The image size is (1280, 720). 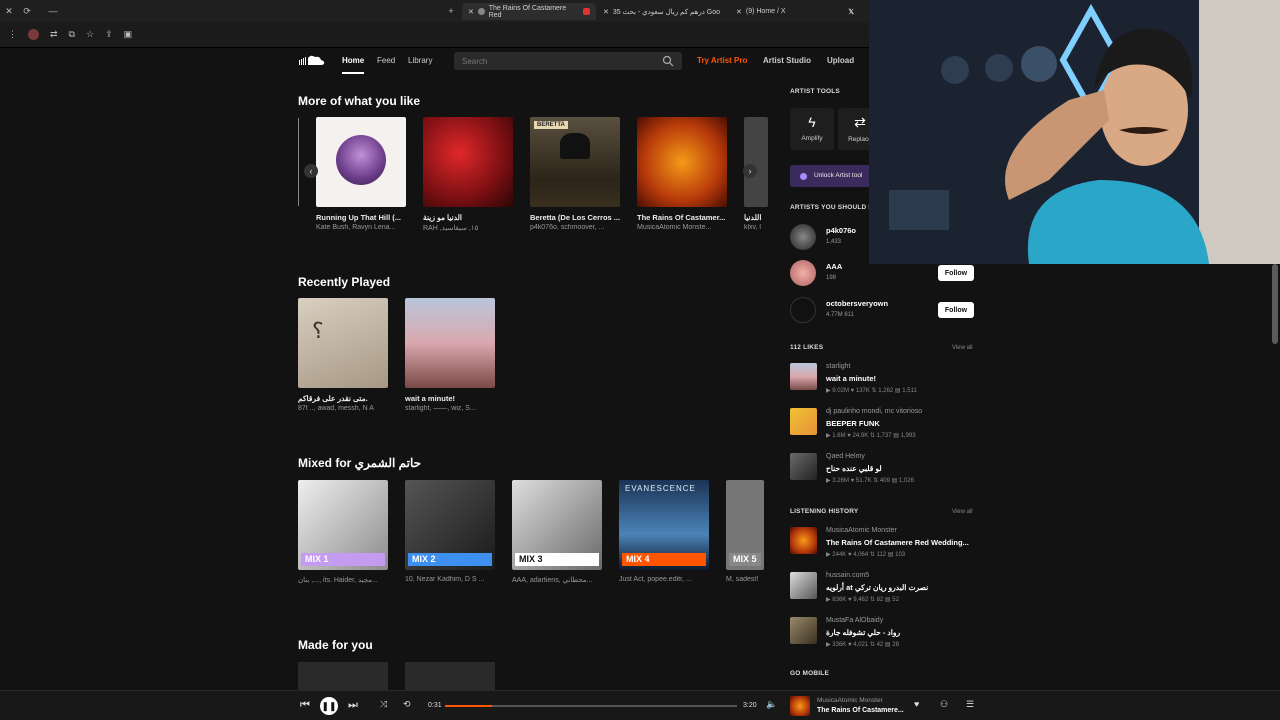 I want to click on menu-dots-icon: ⋮, so click(x=12, y=34).